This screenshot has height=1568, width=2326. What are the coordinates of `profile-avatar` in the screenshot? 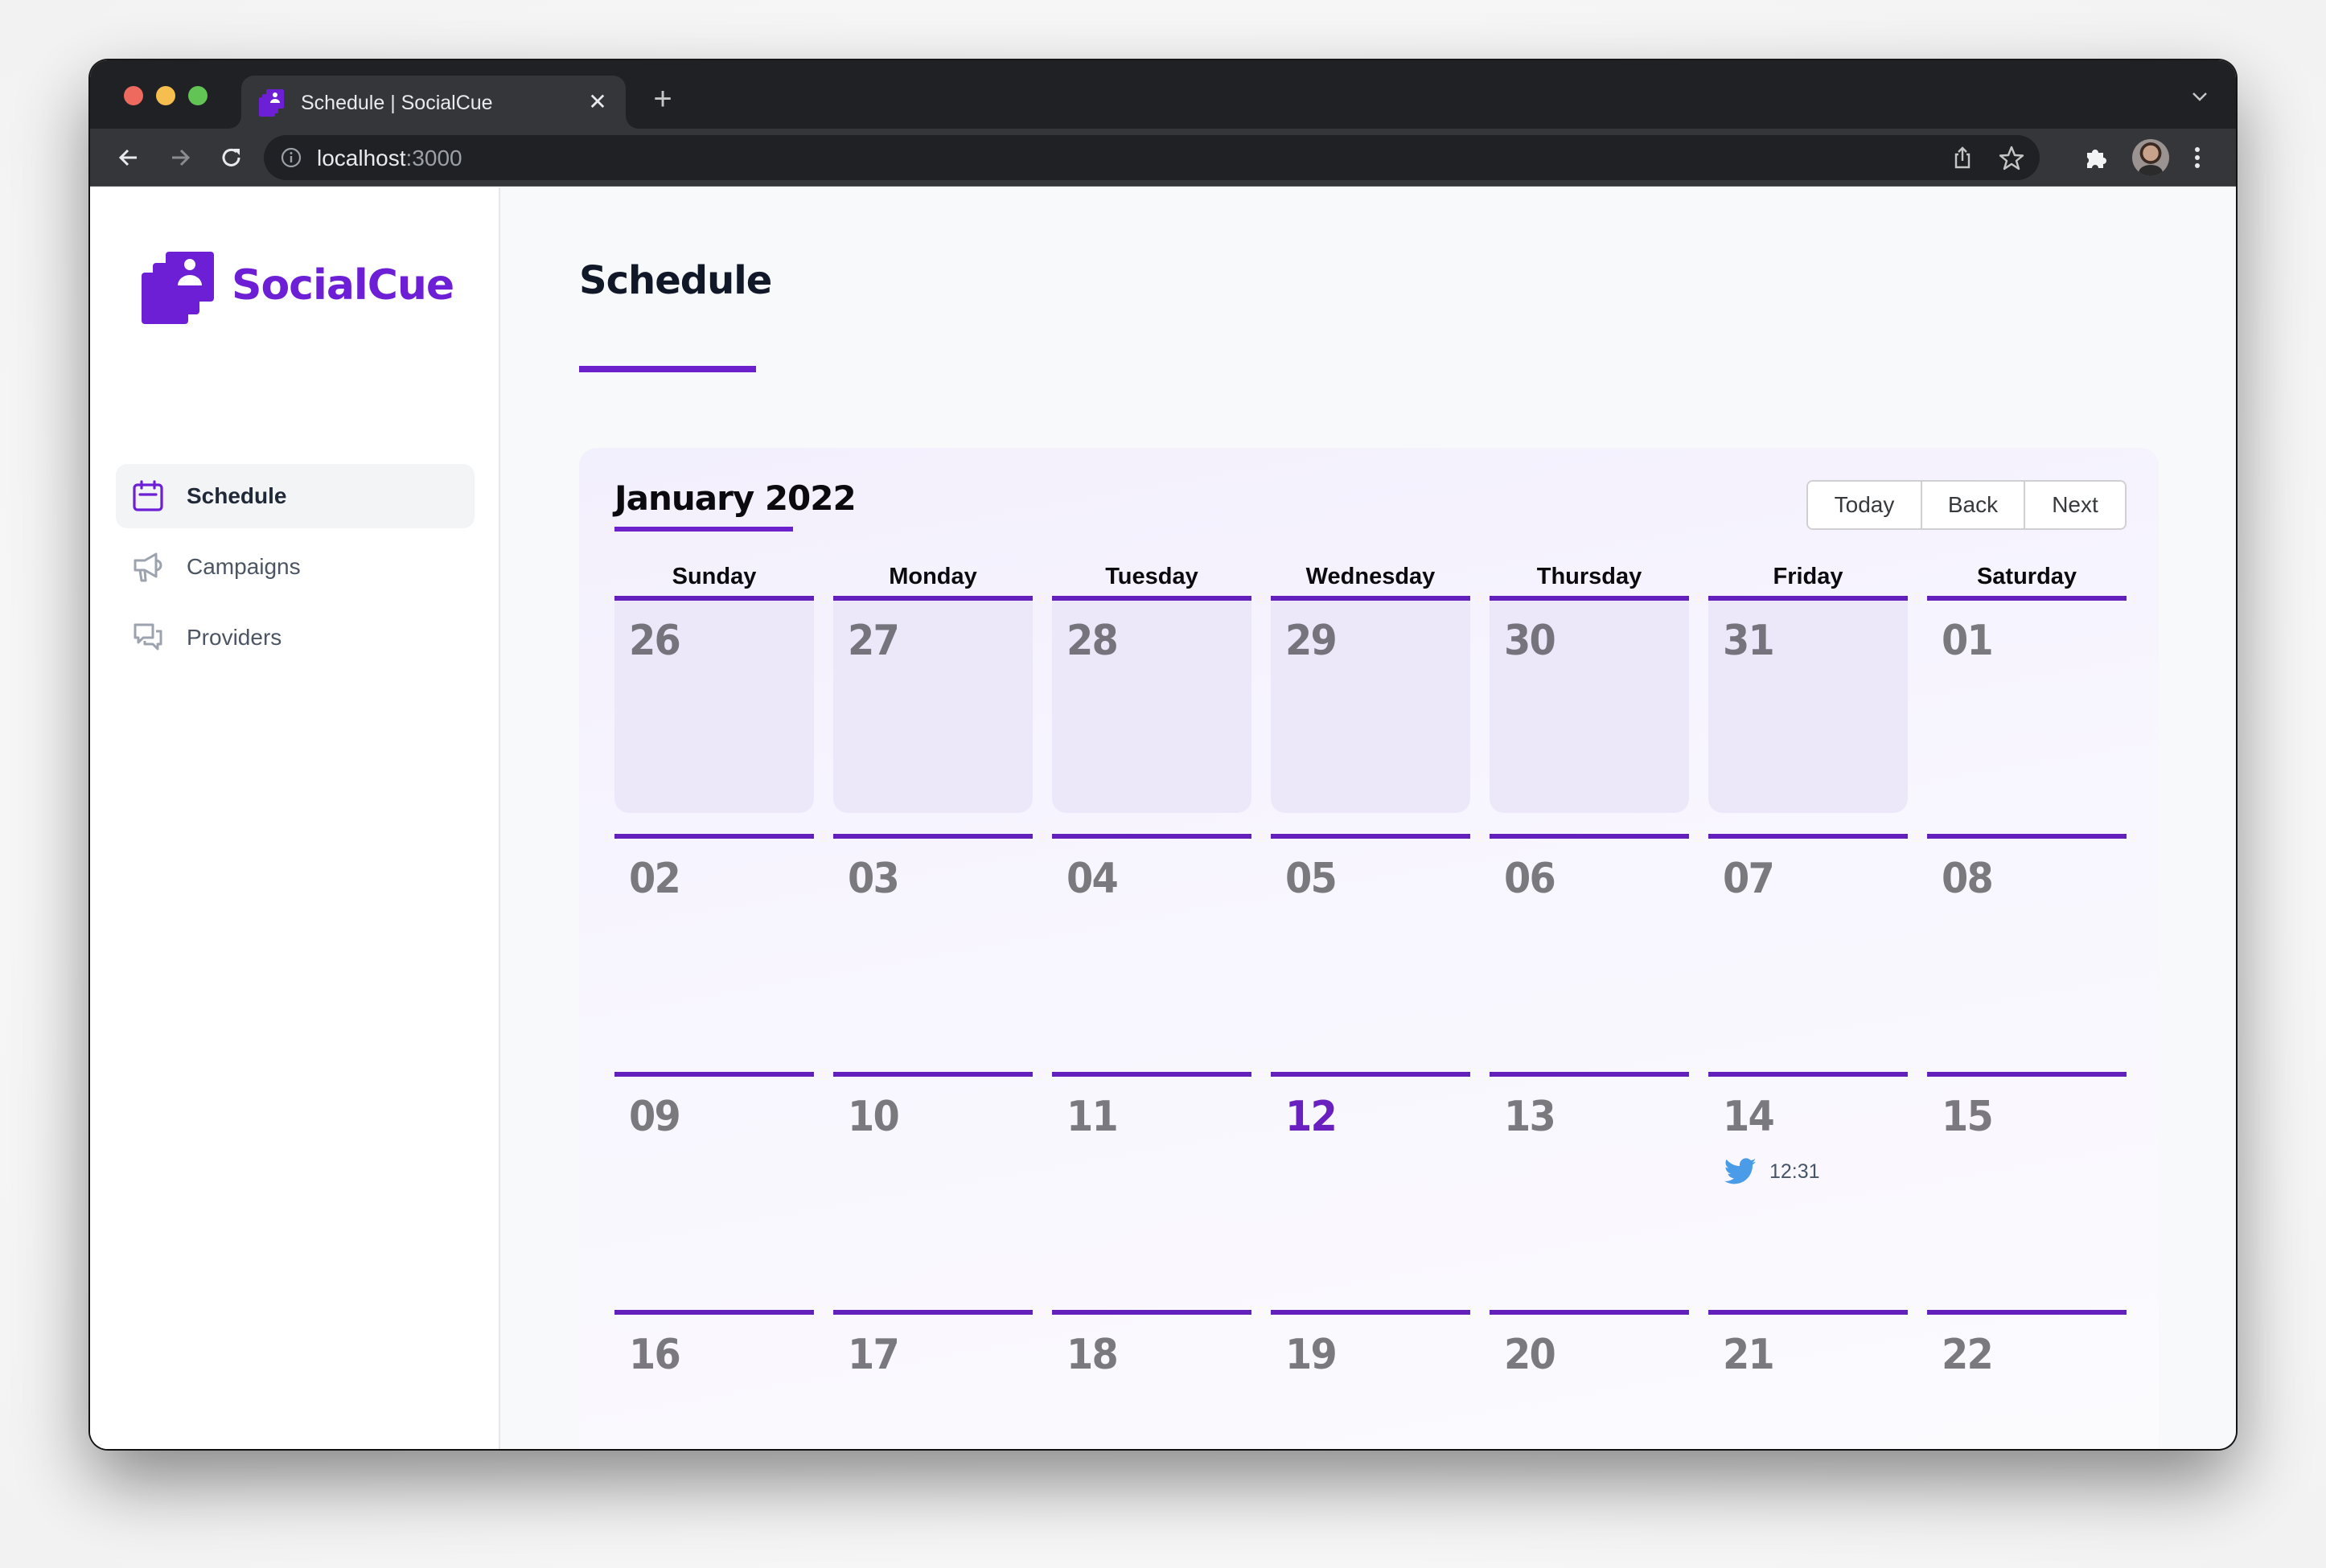 It's located at (2150, 157).